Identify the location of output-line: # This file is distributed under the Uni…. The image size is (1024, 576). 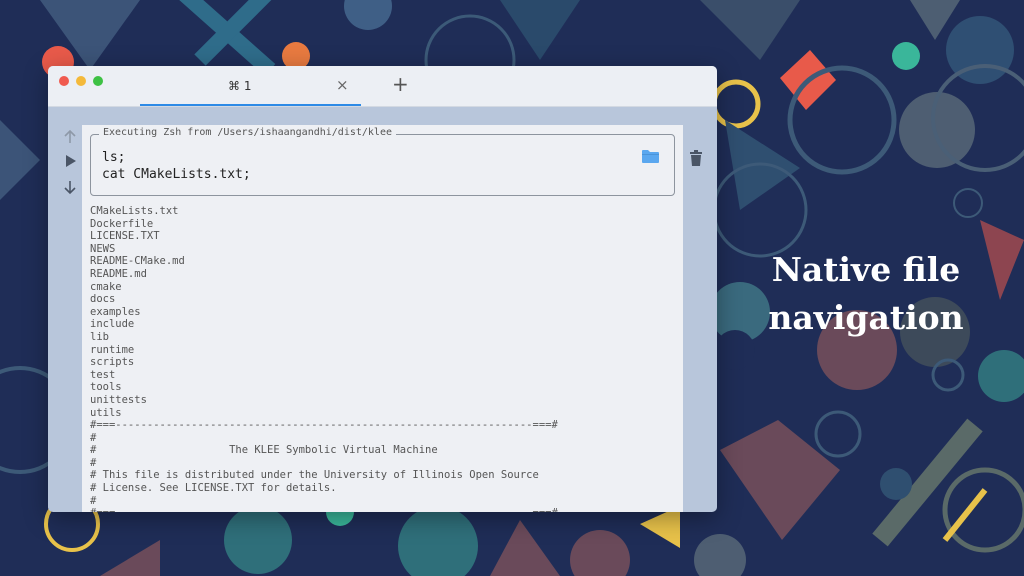
(314, 475).